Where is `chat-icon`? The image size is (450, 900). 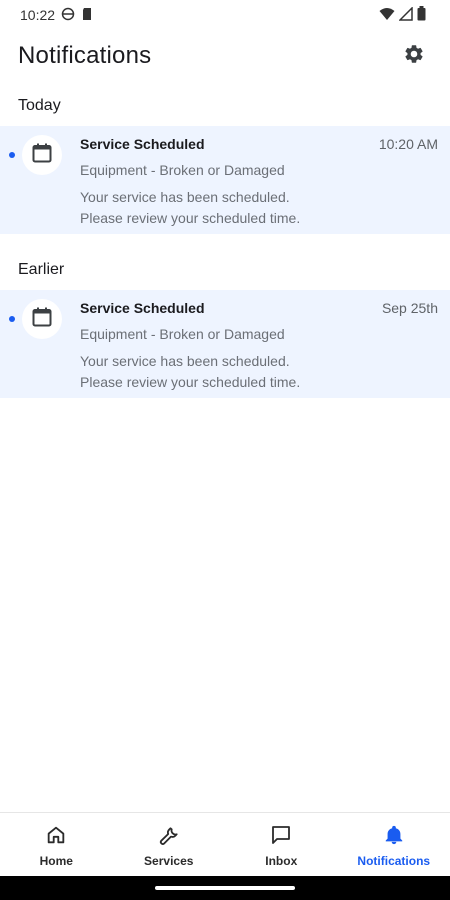
chat-icon is located at coordinates (281, 835).